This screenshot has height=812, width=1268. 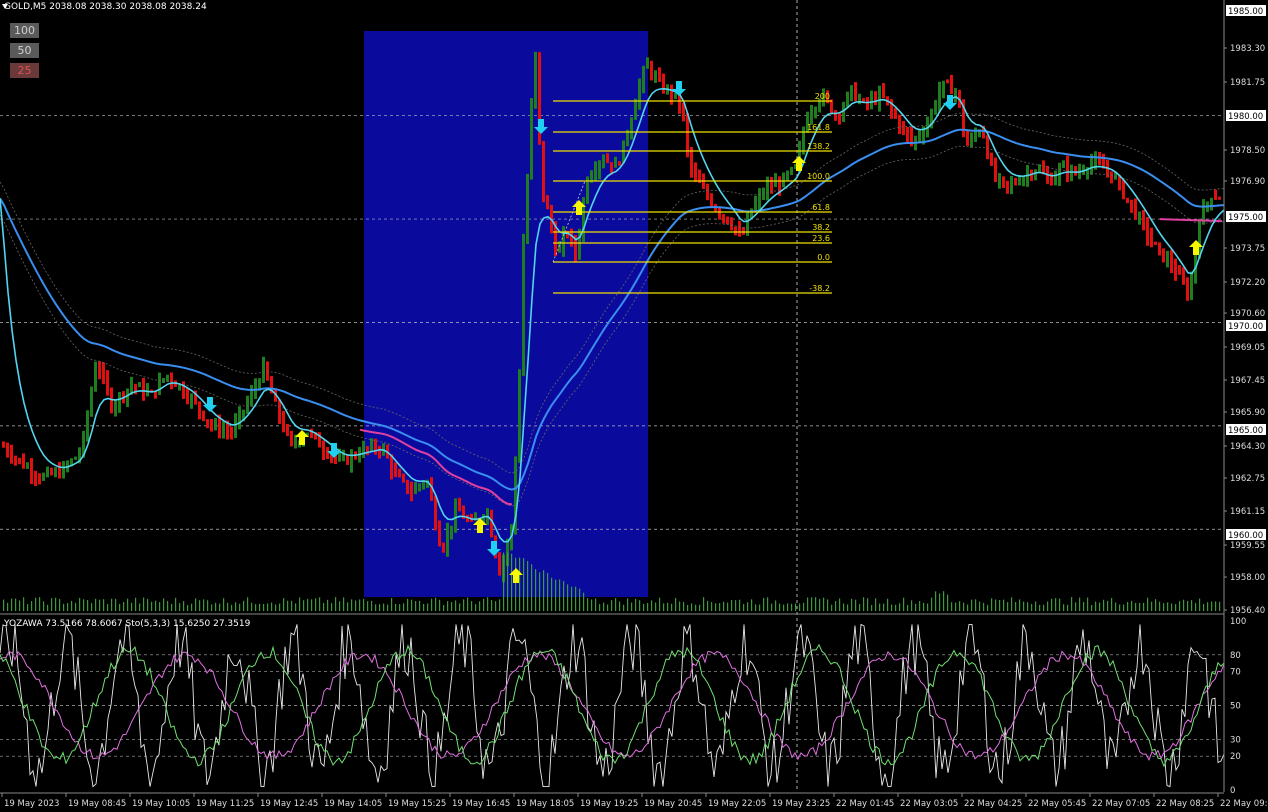 What do you see at coordinates (1057, 804) in the screenshot?
I see `time-axis-label: 22 May 05:45` at bounding box center [1057, 804].